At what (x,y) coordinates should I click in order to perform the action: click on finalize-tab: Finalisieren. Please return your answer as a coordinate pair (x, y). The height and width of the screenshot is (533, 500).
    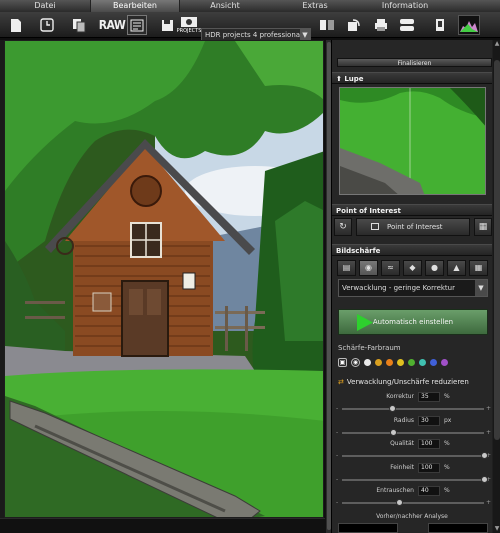
    Looking at the image, I should click on (414, 62).